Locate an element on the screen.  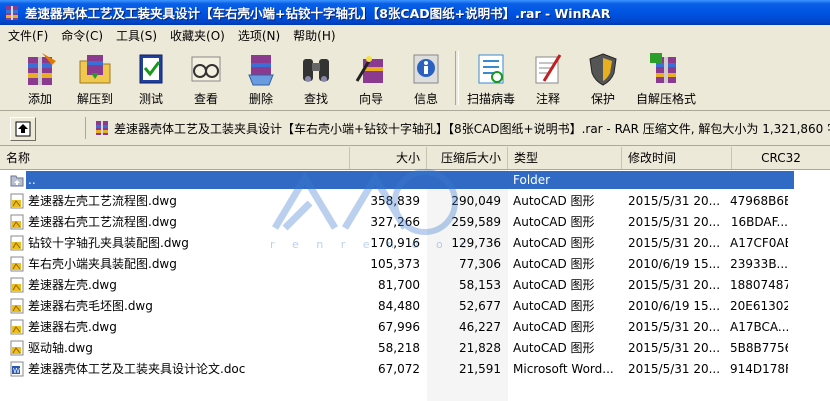
file-crc: A17CF0AE is located at coordinates (759, 243).